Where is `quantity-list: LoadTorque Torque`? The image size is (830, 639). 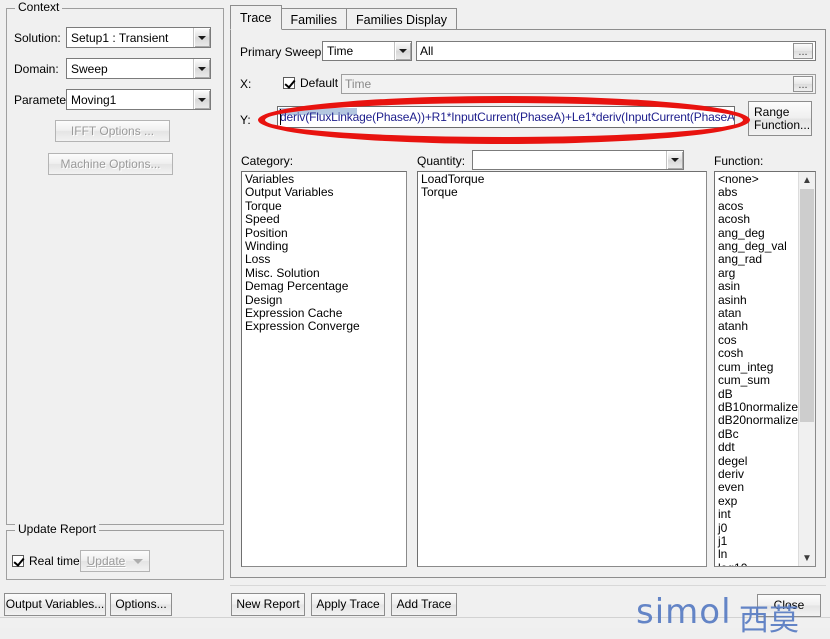 quantity-list: LoadTorque Torque is located at coordinates (562, 186).